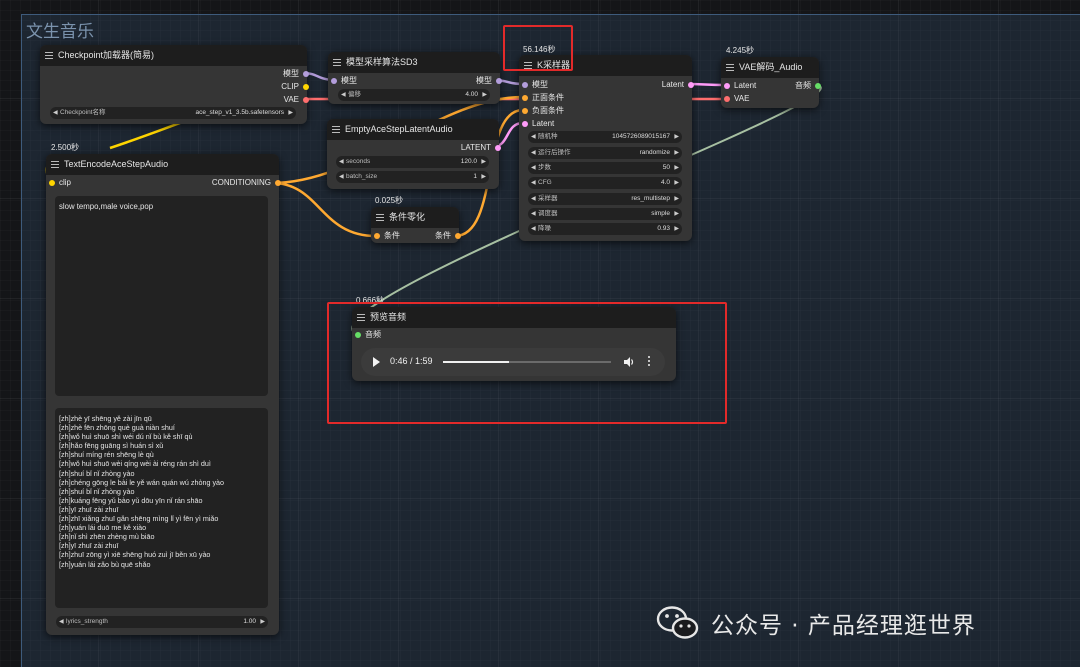 The width and height of the screenshot is (1080, 667). What do you see at coordinates (605, 153) in the screenshot?
I see `control-after-generate-widget: ◀ 运行后操作 randomize ▶` at bounding box center [605, 153].